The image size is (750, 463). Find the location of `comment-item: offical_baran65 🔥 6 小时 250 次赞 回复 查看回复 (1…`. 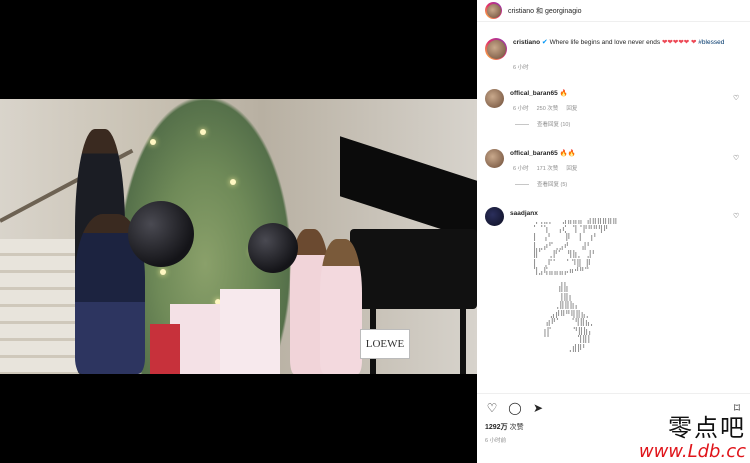

comment-item: offical_baran65 🔥 6 小时 250 次赞 回复 查看回复 (1… is located at coordinates (616, 108).